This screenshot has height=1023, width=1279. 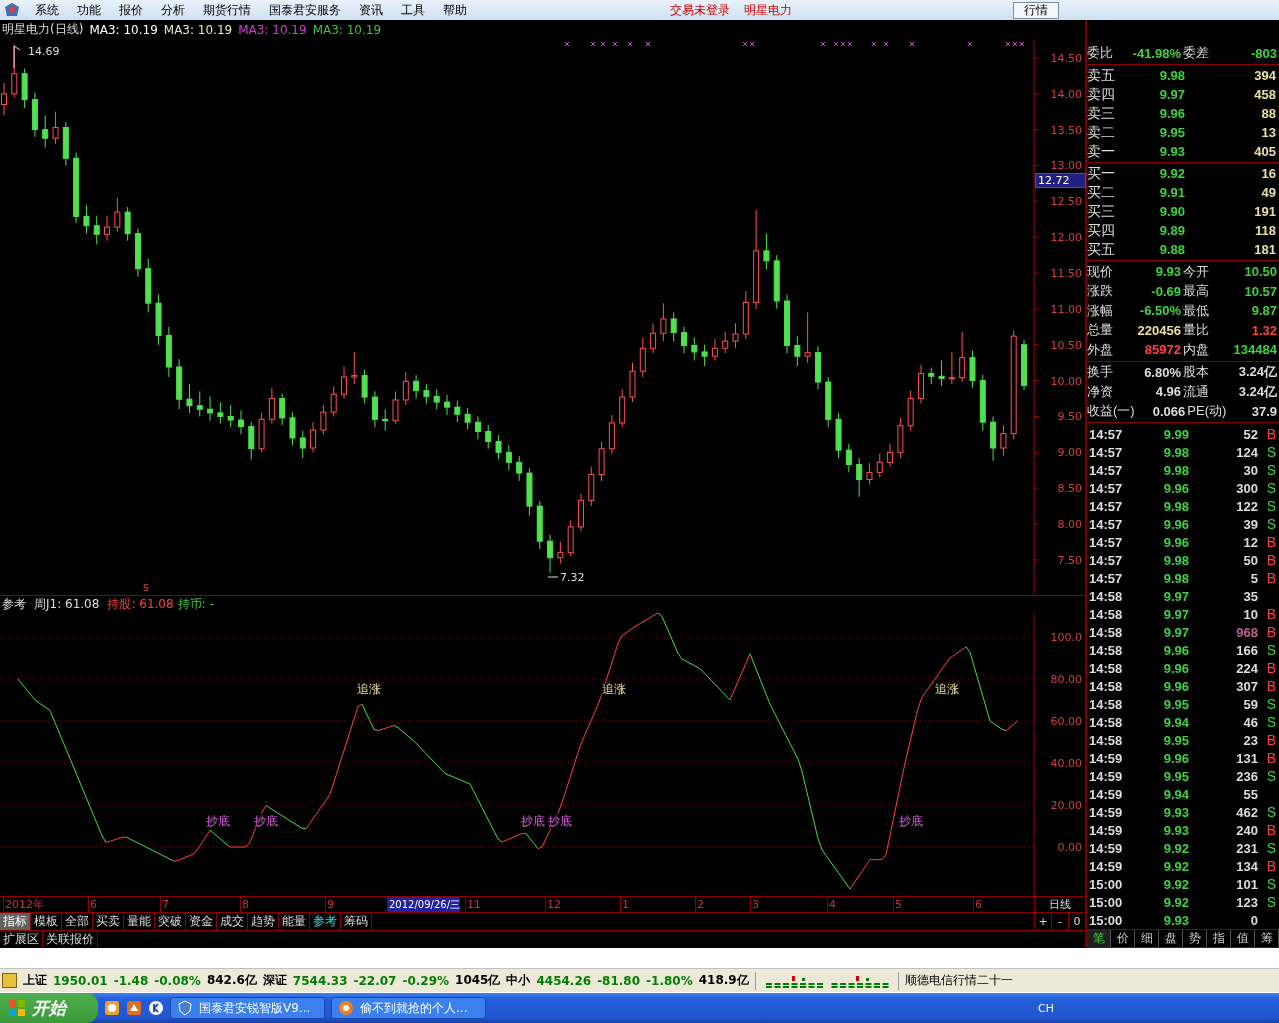 What do you see at coordinates (1175, 758) in the screenshot?
I see `trade-price: 9.96` at bounding box center [1175, 758].